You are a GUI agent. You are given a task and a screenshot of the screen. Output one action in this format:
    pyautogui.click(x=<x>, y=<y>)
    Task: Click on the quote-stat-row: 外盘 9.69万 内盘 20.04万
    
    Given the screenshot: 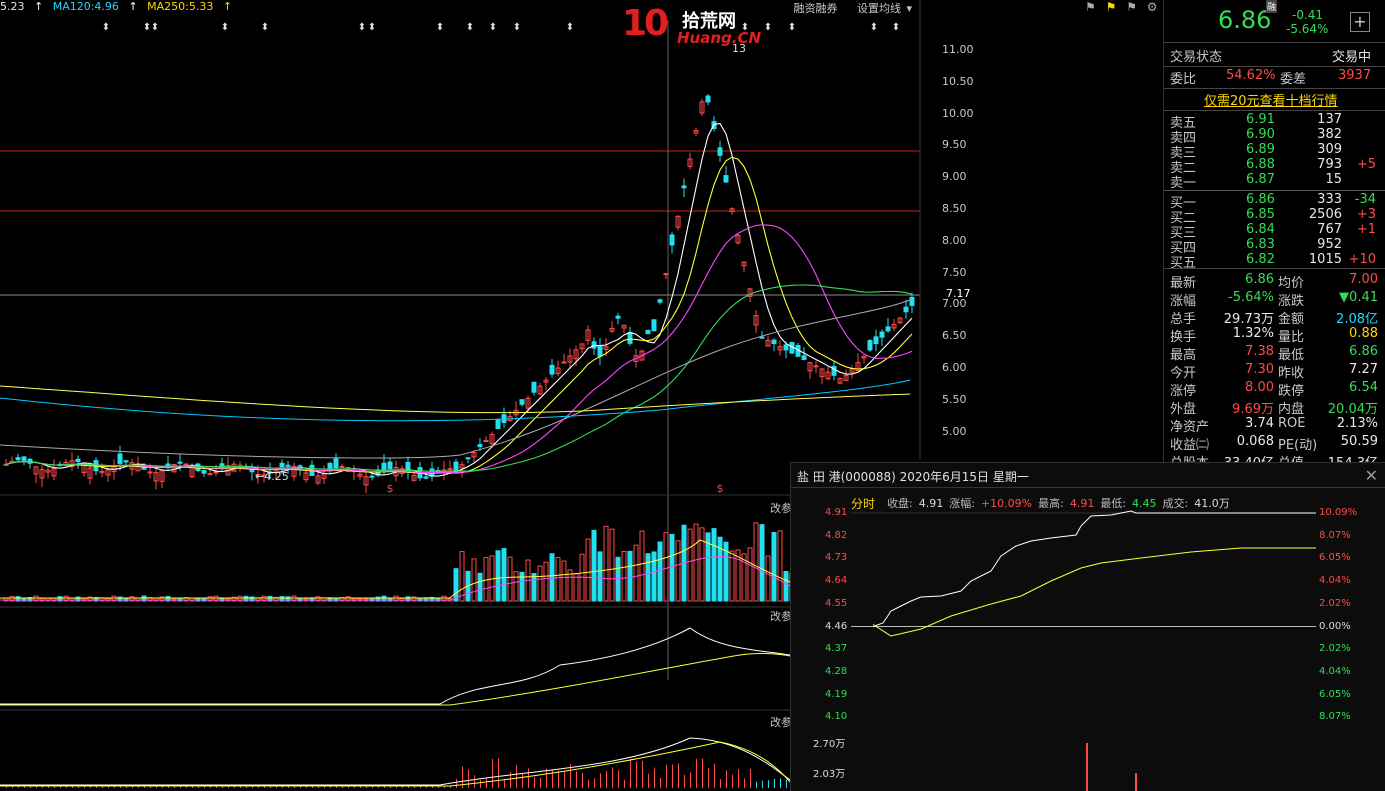 What is the action you would take?
    pyautogui.click(x=1275, y=407)
    